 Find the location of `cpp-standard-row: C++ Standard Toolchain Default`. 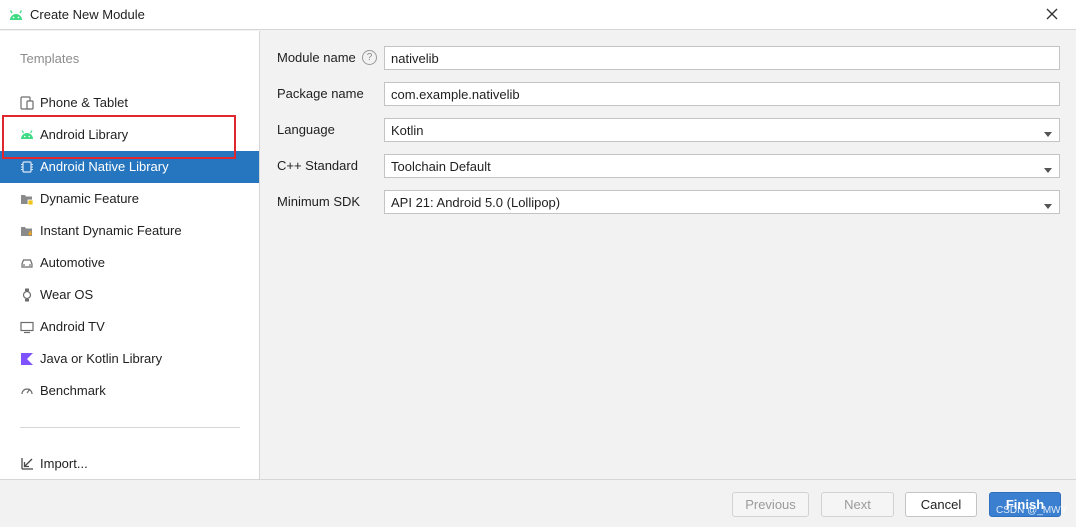

cpp-standard-row: C++ Standard Toolchain Default is located at coordinates (668, 166).